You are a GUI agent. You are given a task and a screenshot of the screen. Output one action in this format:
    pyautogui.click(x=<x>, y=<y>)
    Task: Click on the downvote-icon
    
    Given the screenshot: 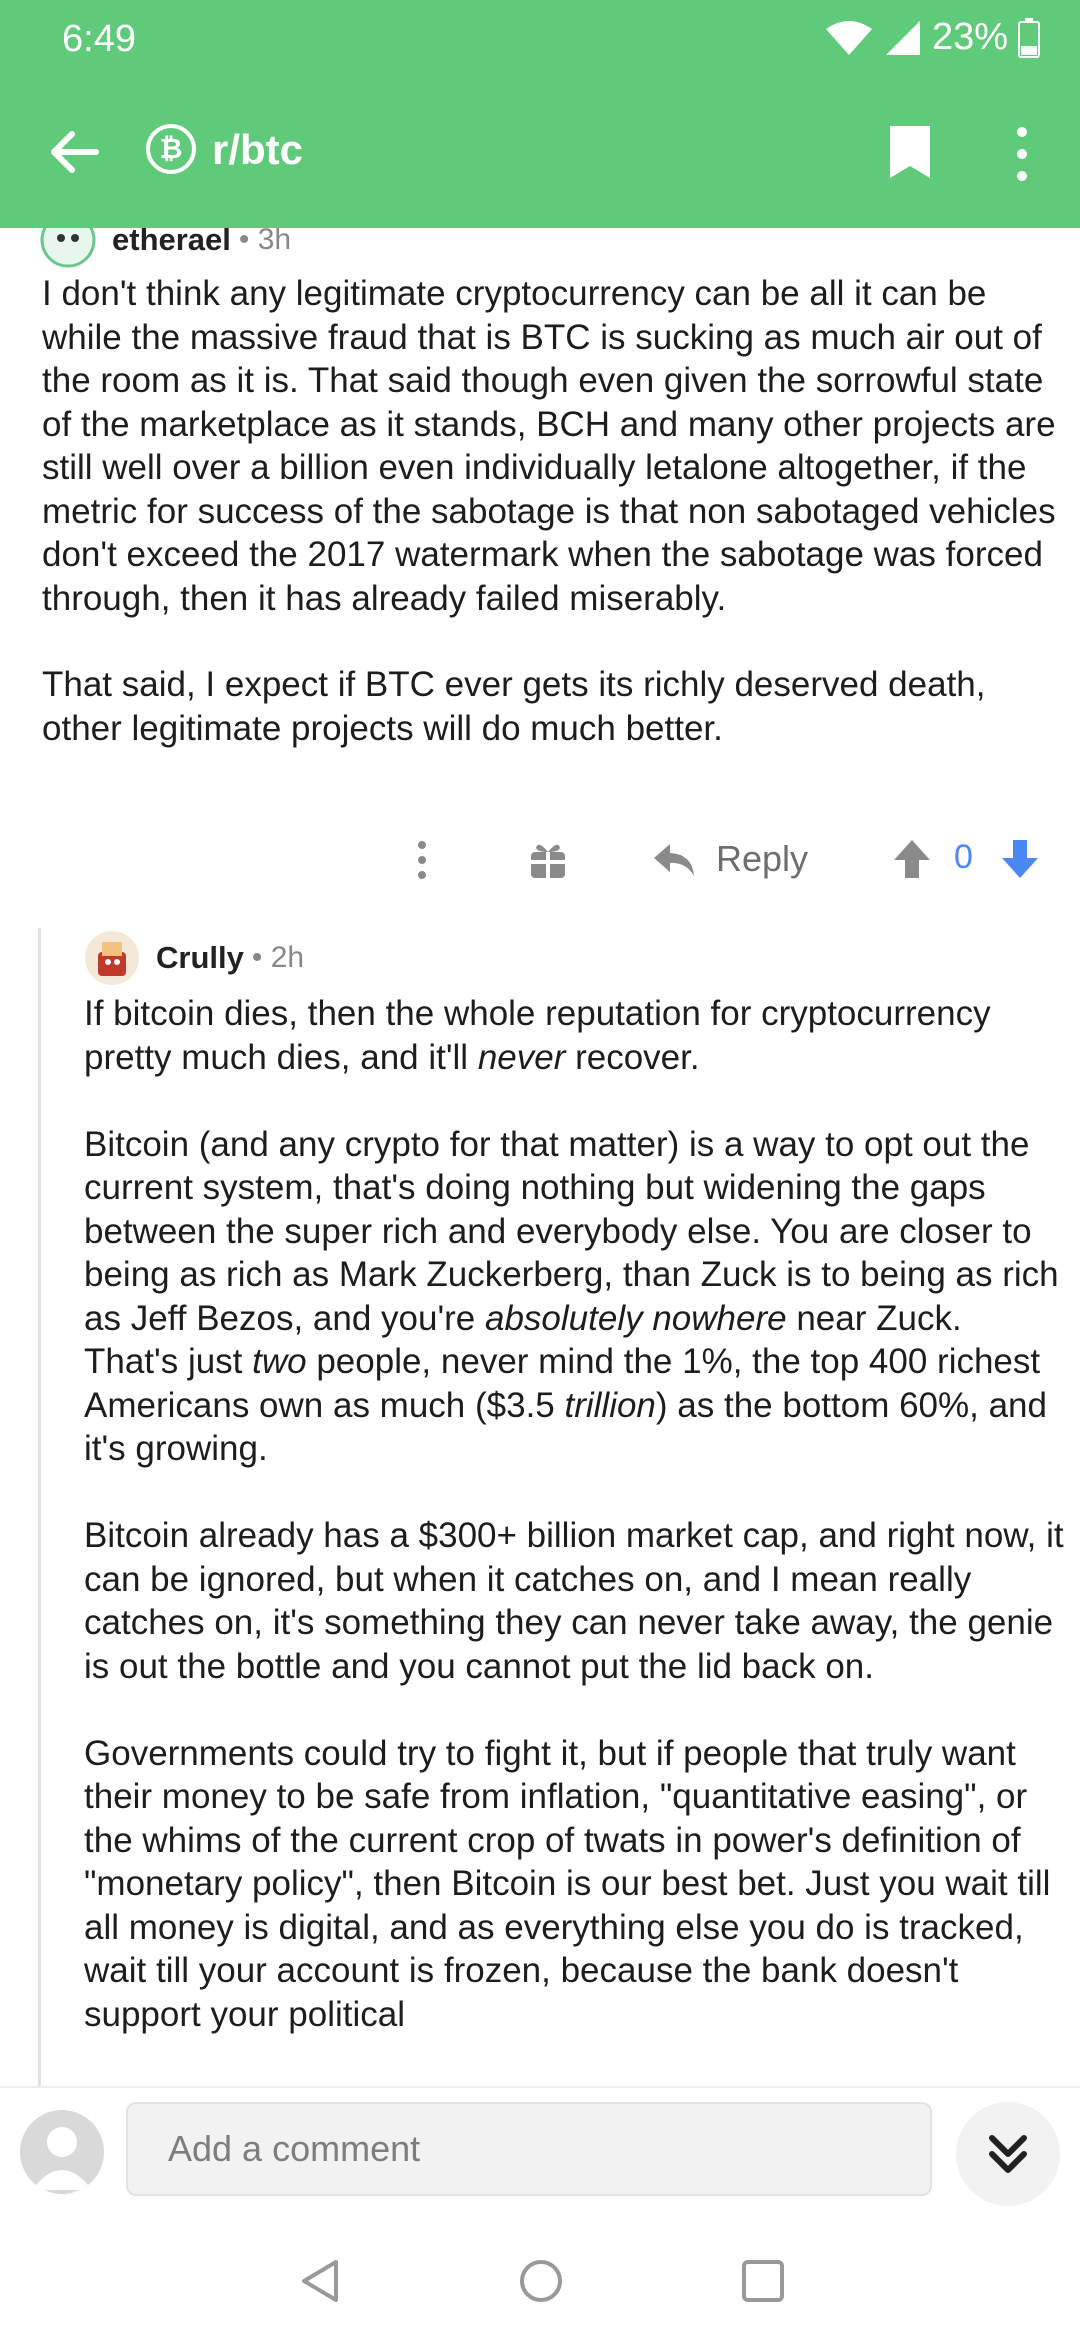 What is the action you would take?
    pyautogui.click(x=1020, y=859)
    